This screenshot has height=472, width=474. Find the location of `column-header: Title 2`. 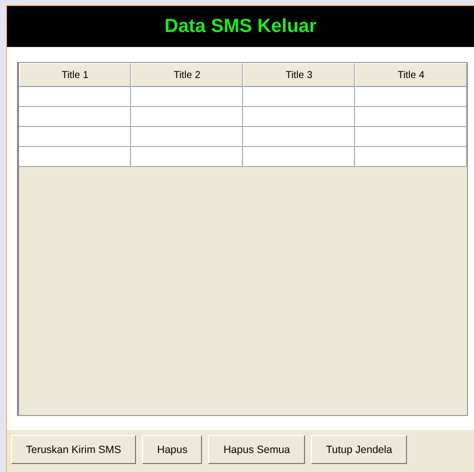

column-header: Title 2 is located at coordinates (187, 75).